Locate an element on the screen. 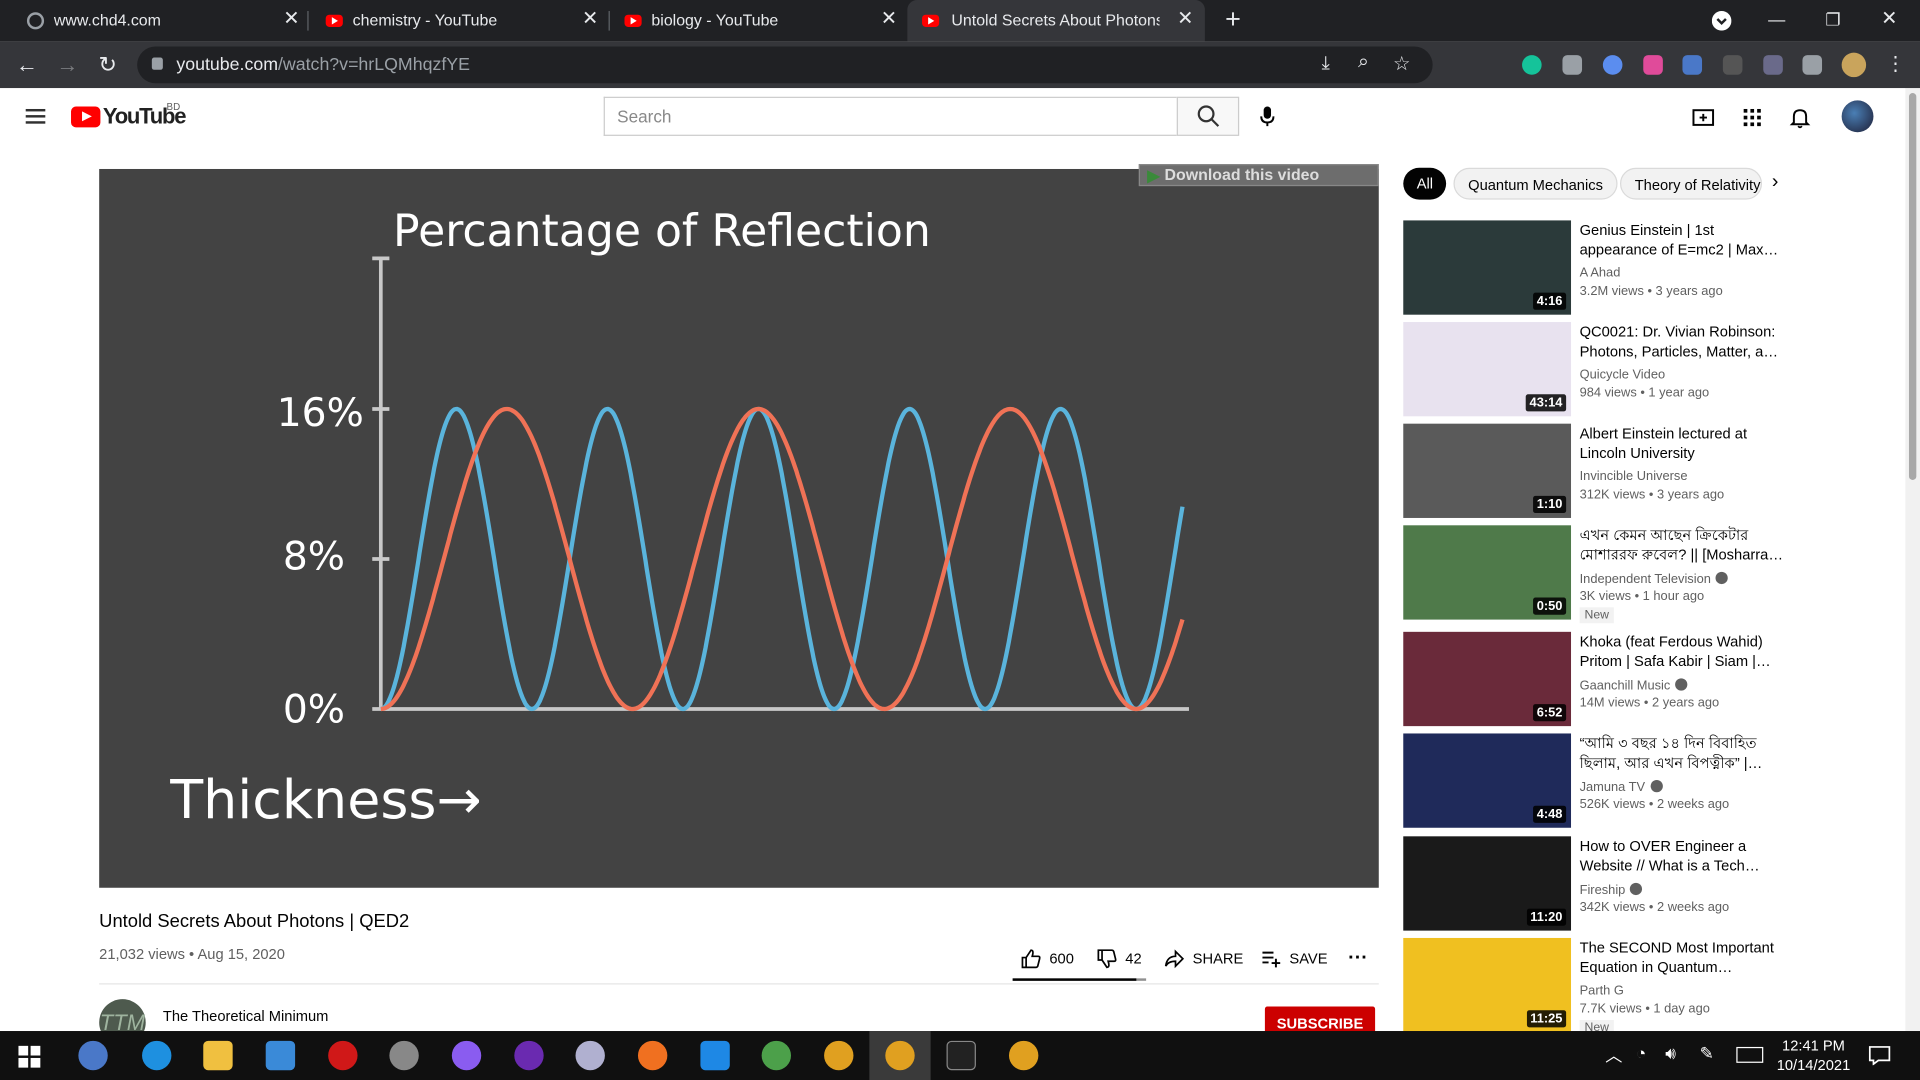  zoom-icon: ⌕ is located at coordinates (1363, 62).